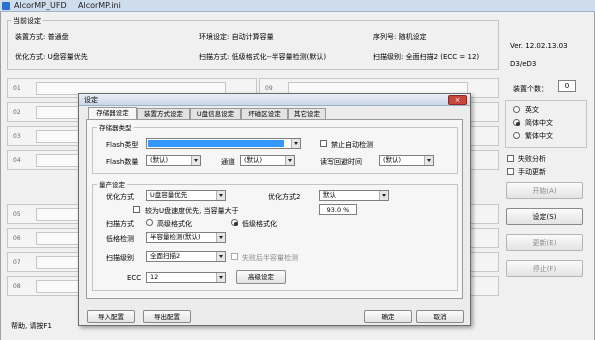  What do you see at coordinates (457, 100) in the screenshot?
I see `close-icon: ×` at bounding box center [457, 100].